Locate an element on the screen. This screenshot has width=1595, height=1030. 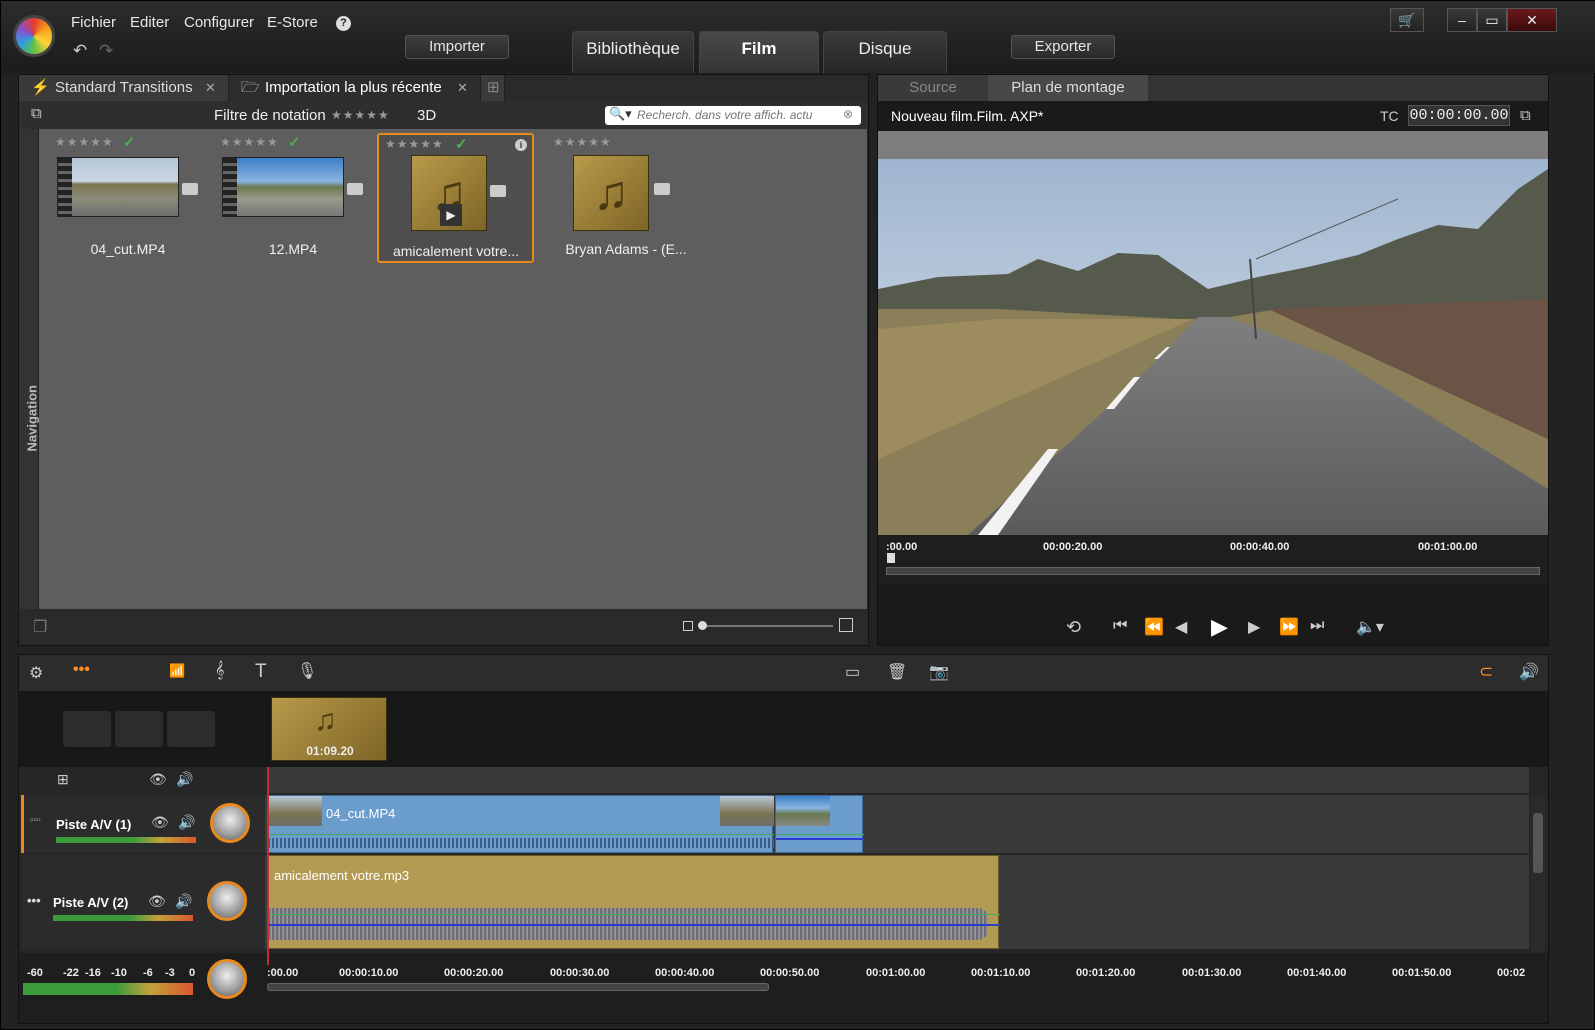
navigation-sidebar: Navigation is located at coordinates (29, 369).